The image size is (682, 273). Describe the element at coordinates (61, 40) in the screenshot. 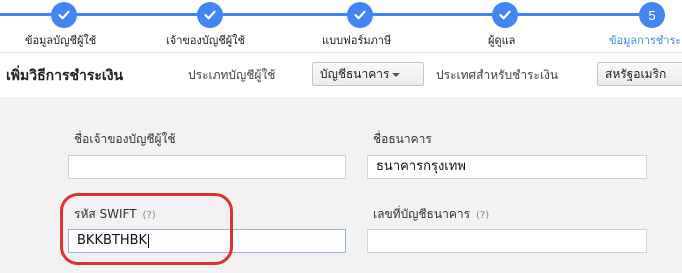

I see `step-1-label: ข้อมูลบัญชีผู้ใช้` at that location.